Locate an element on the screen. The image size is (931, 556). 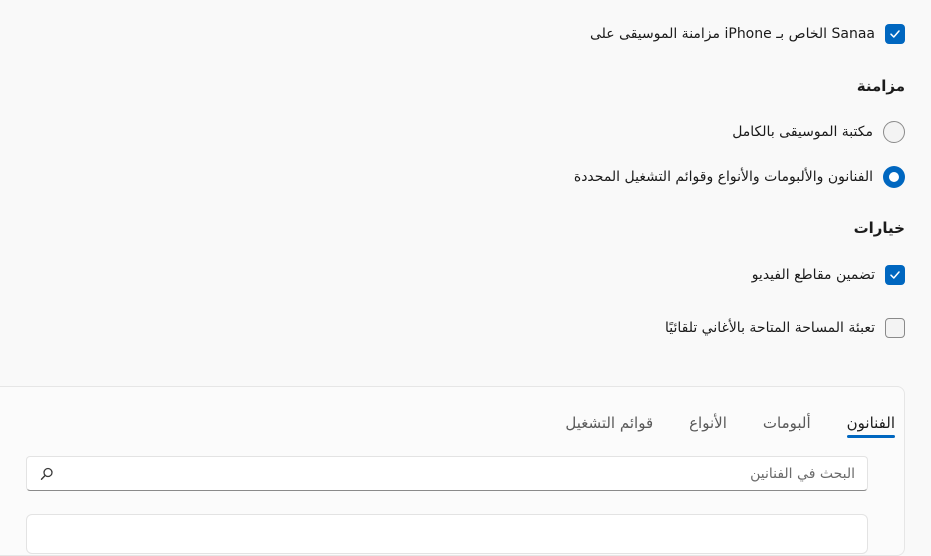
search-box is located at coordinates (447, 473).